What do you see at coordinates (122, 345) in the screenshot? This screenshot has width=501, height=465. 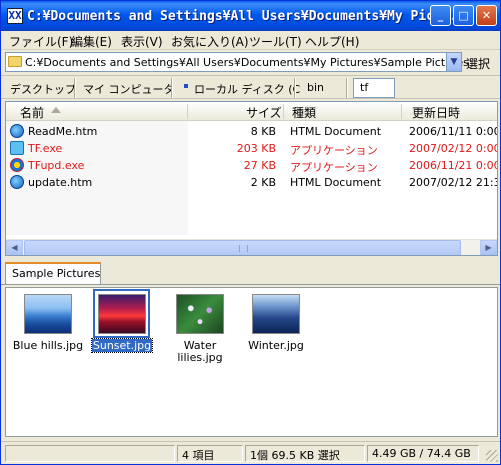 I see `thumbnail-label: Sunset.jpg` at bounding box center [122, 345].